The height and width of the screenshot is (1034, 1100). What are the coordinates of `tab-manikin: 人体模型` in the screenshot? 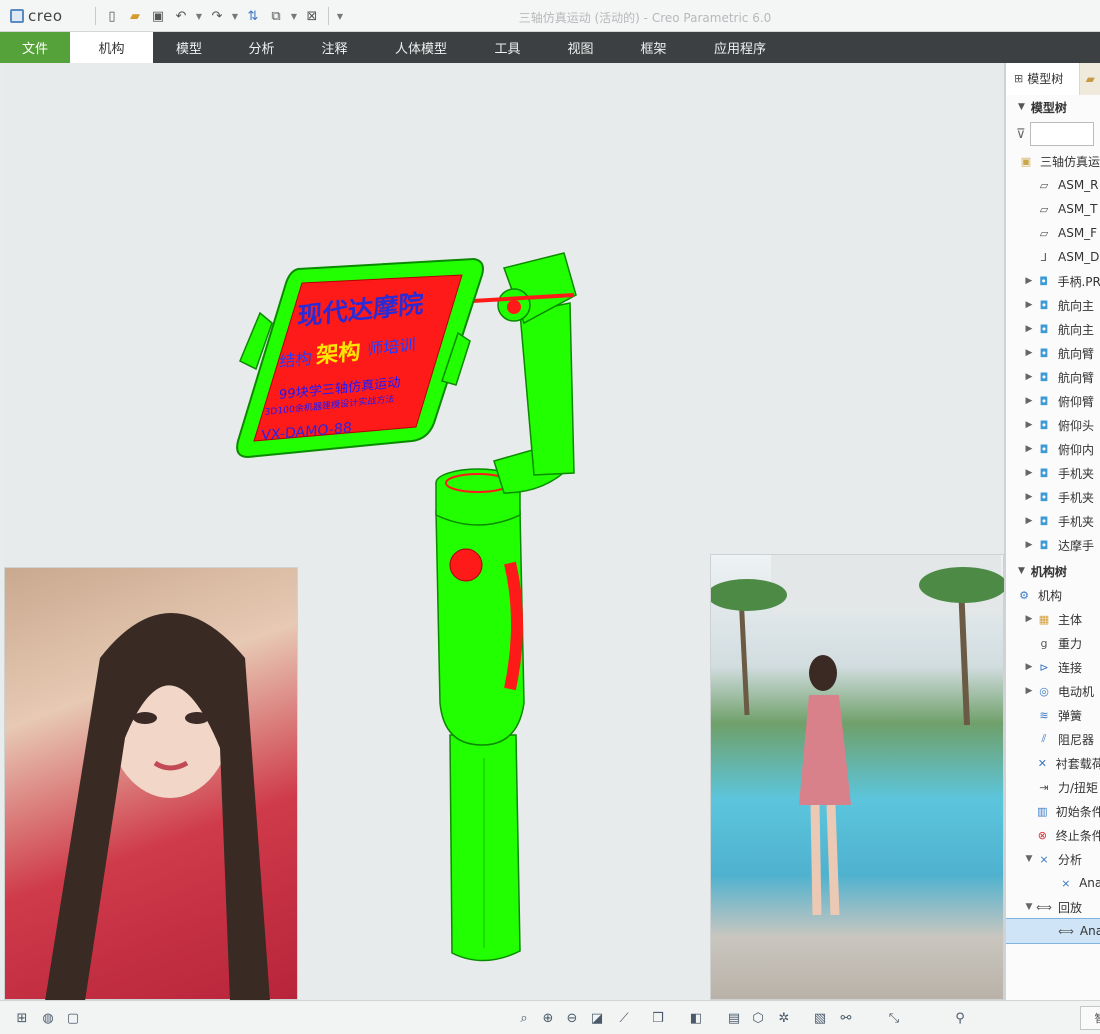 It's located at (421, 47).